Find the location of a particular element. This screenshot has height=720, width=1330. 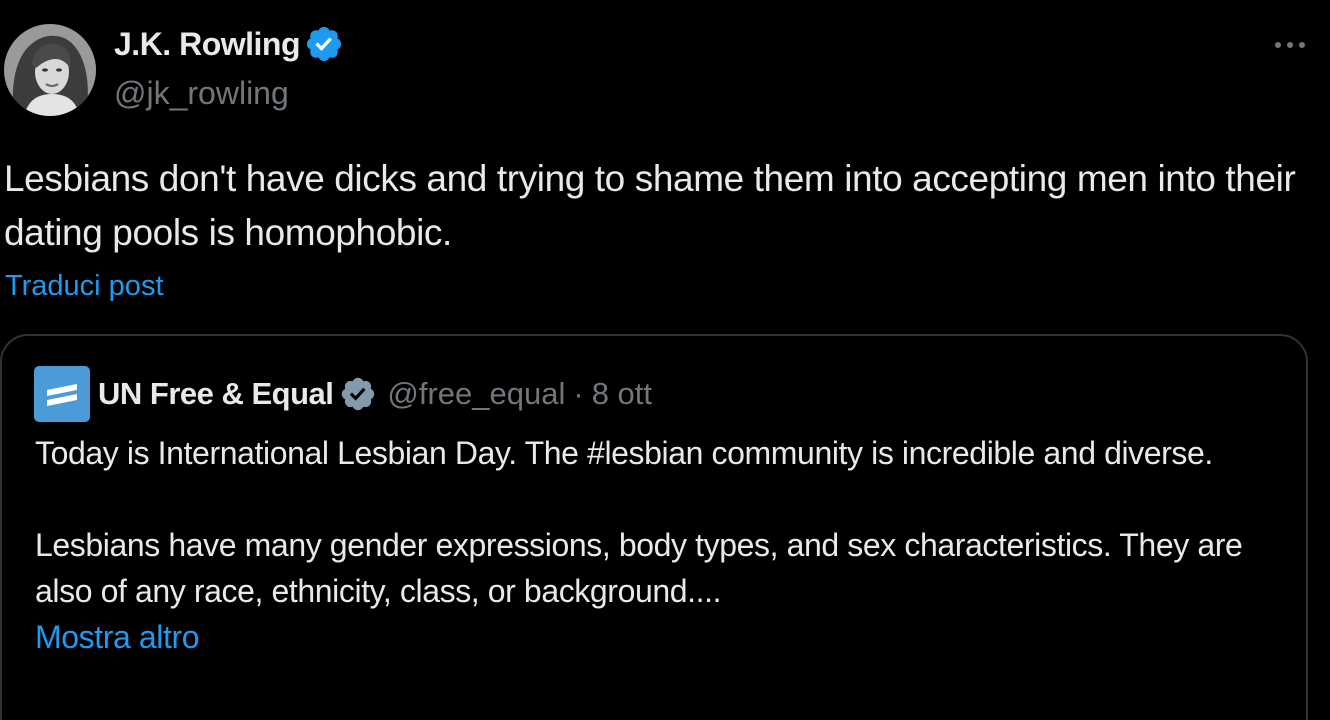

quoted-tweet-header: UN Free & Equal @free_equal · 8 ott is located at coordinates (343, 394).